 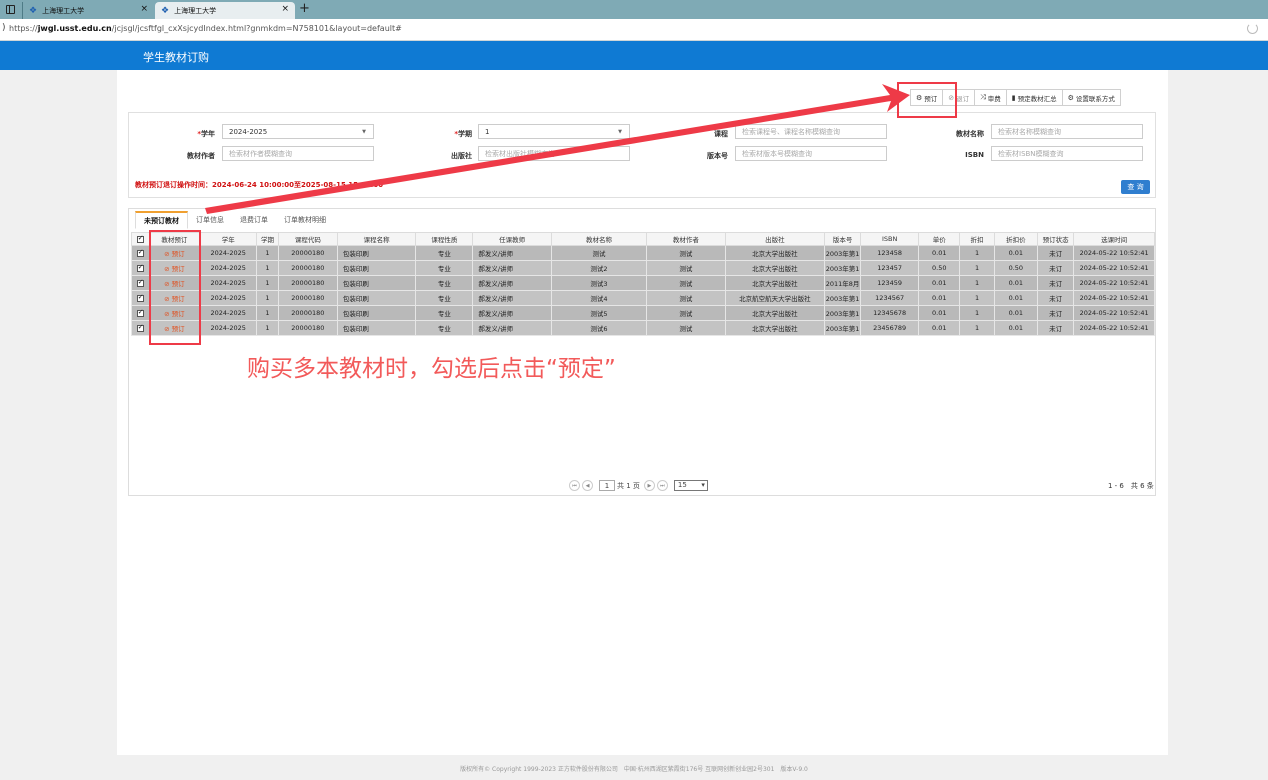 I want to click on url-host: jwgl.usst.edu.cn, so click(x=74, y=28).